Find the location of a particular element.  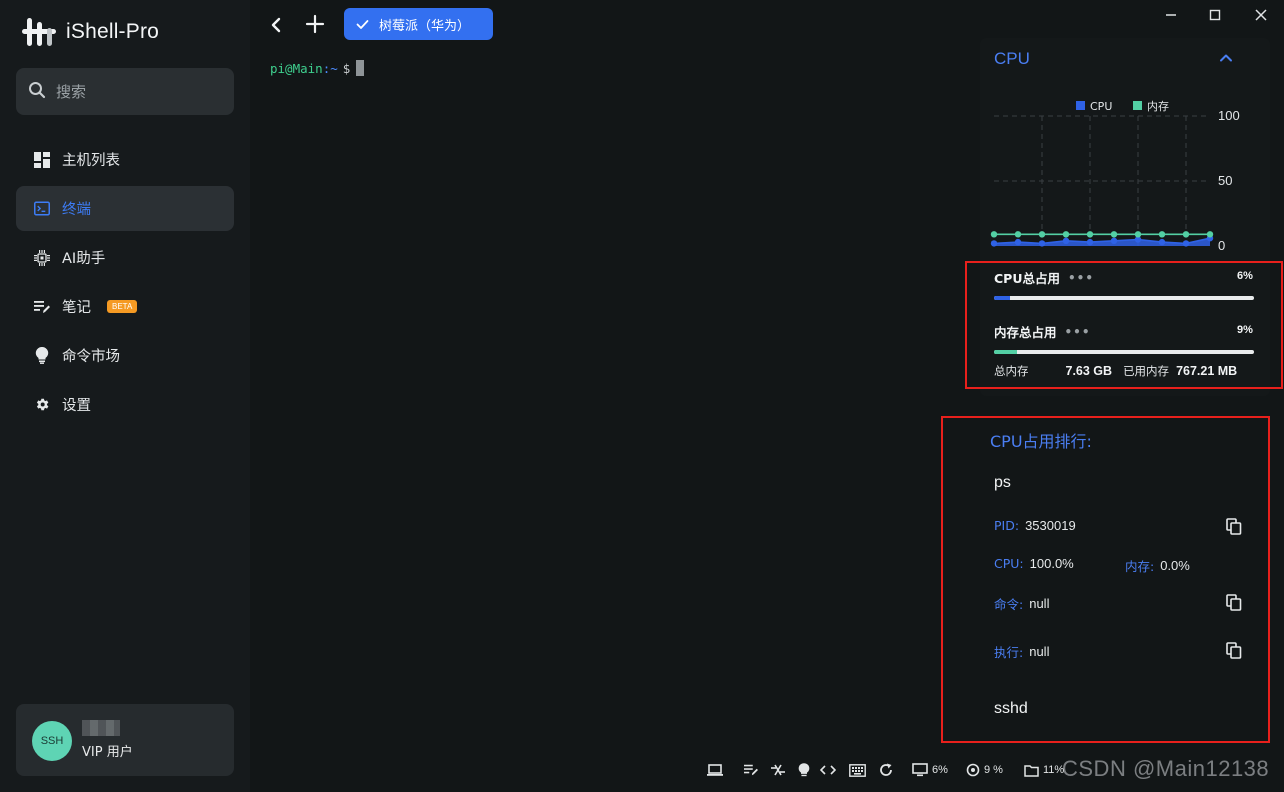

legend-swatch-memory is located at coordinates (1137, 105).